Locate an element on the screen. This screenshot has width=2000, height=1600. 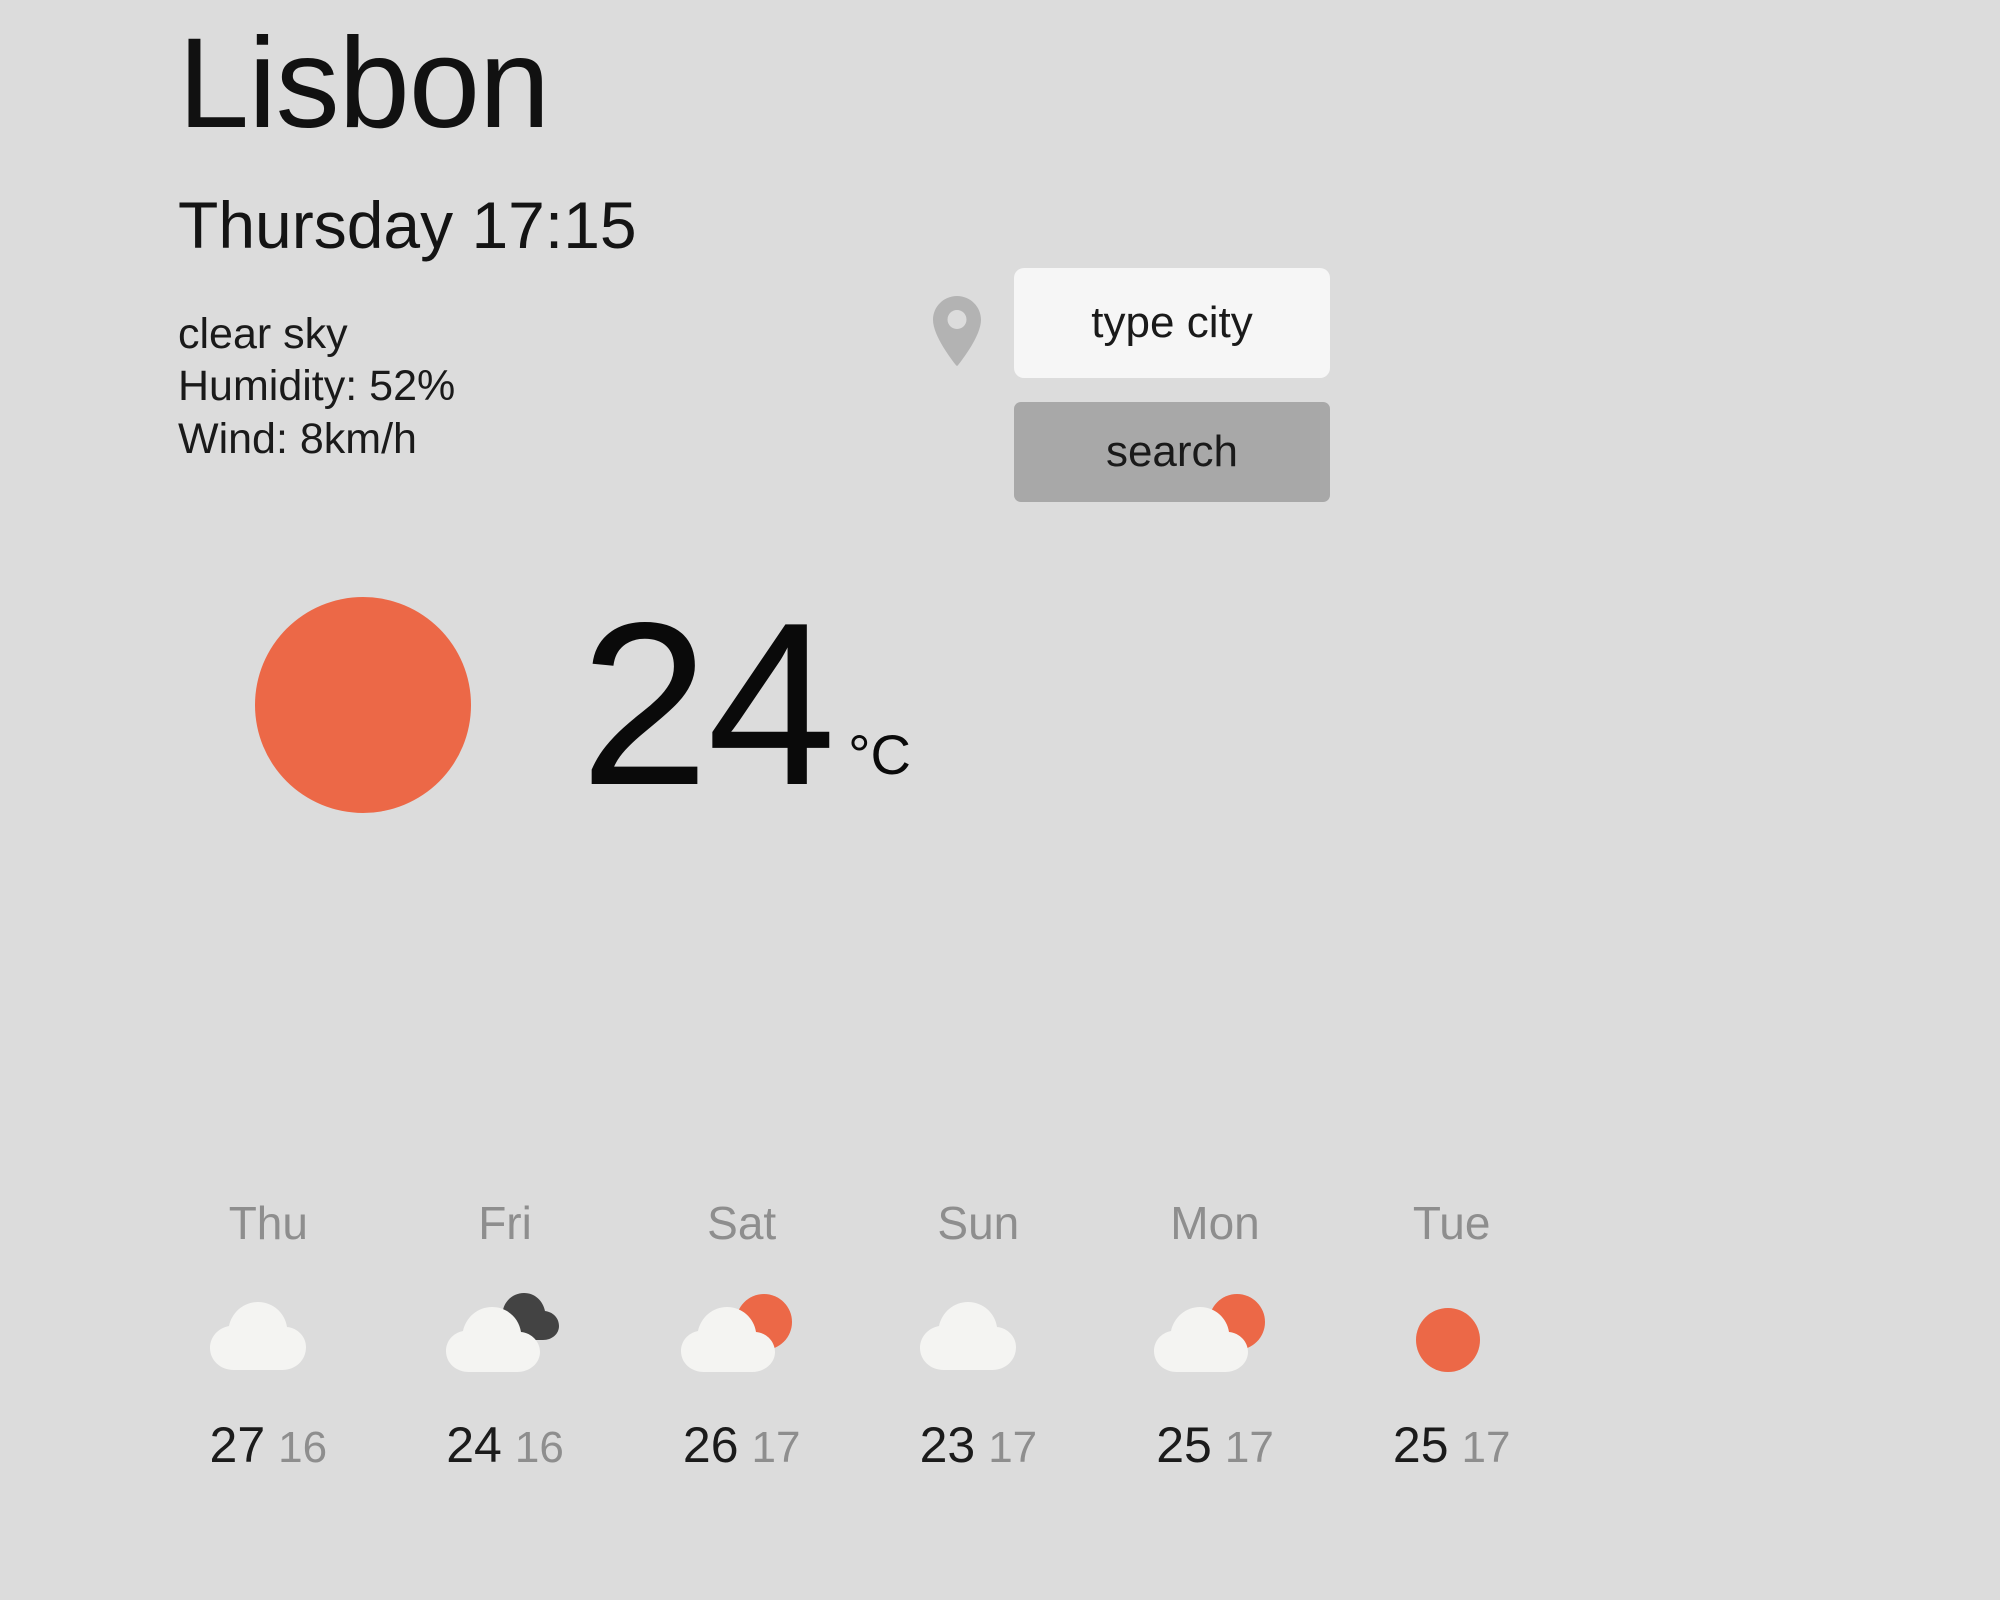
search-area: search is located at coordinates (1130, 385).